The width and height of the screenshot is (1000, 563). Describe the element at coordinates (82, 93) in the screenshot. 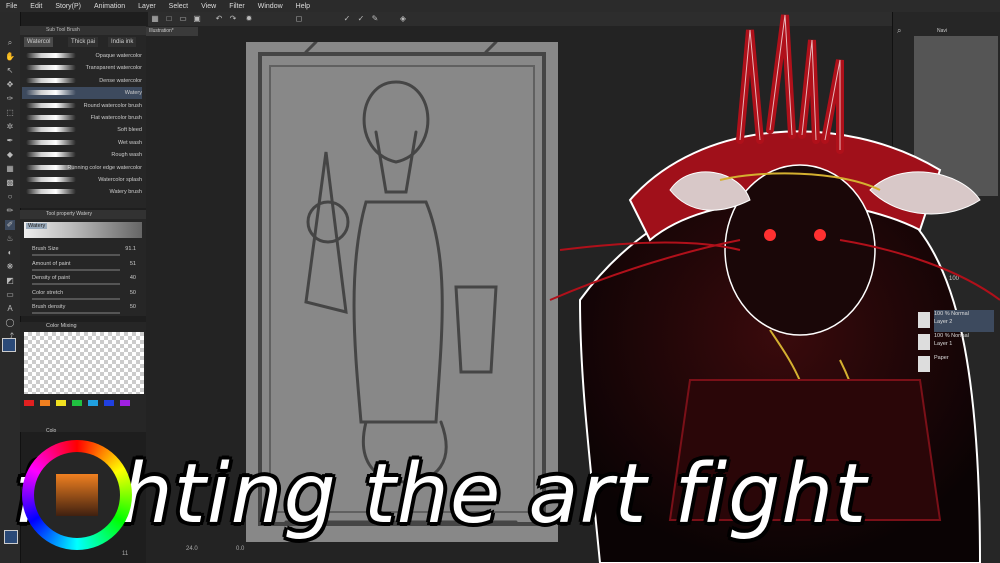

I see `brush-item: Watery` at that location.